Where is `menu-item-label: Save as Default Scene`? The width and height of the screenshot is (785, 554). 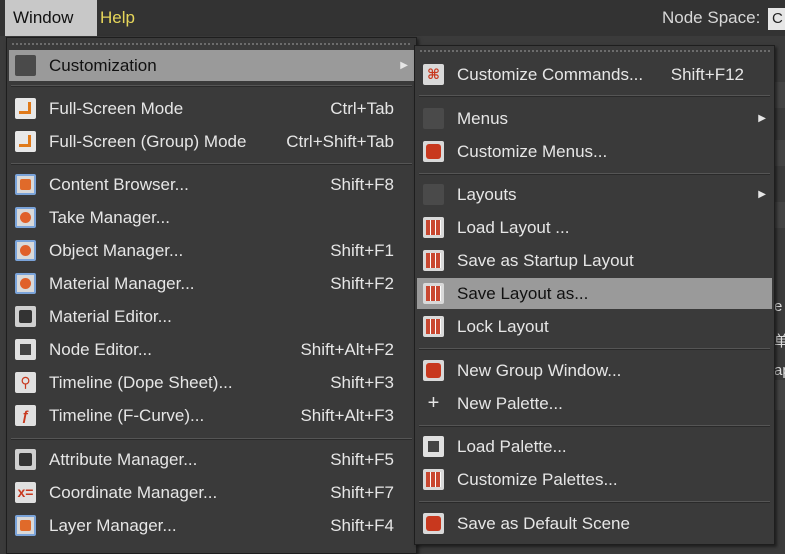 menu-item-label: Save as Default Scene is located at coordinates (543, 523).